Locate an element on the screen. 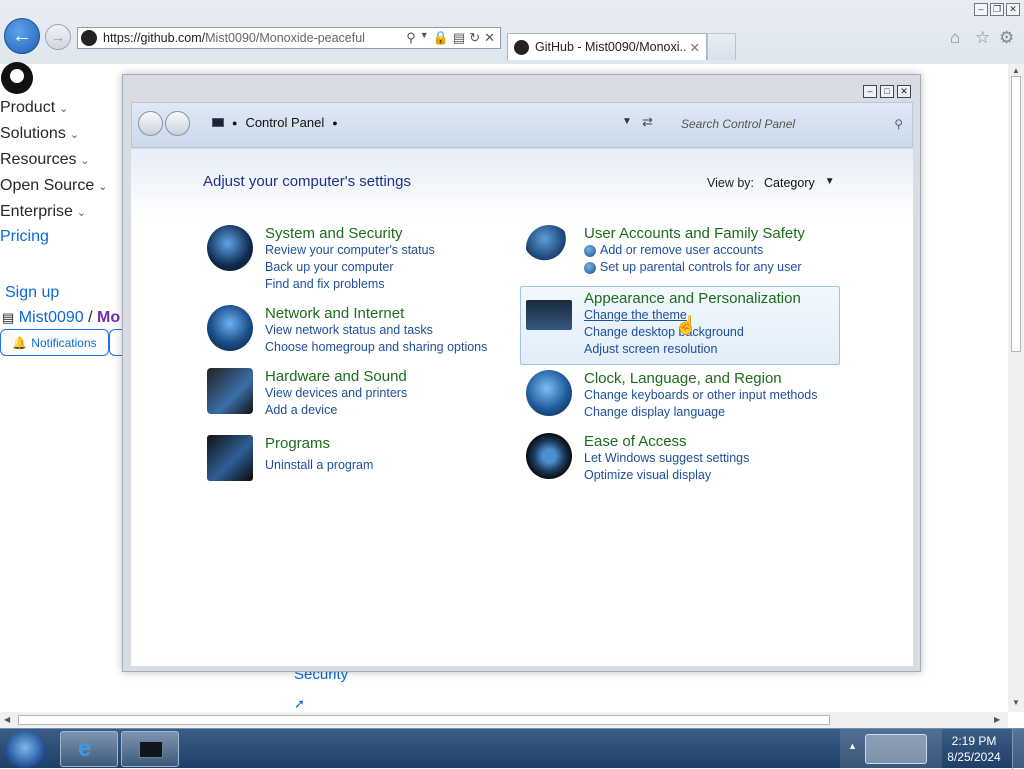 The width and height of the screenshot is (1024, 769). category-title: Ease of Access is located at coordinates (635, 441).